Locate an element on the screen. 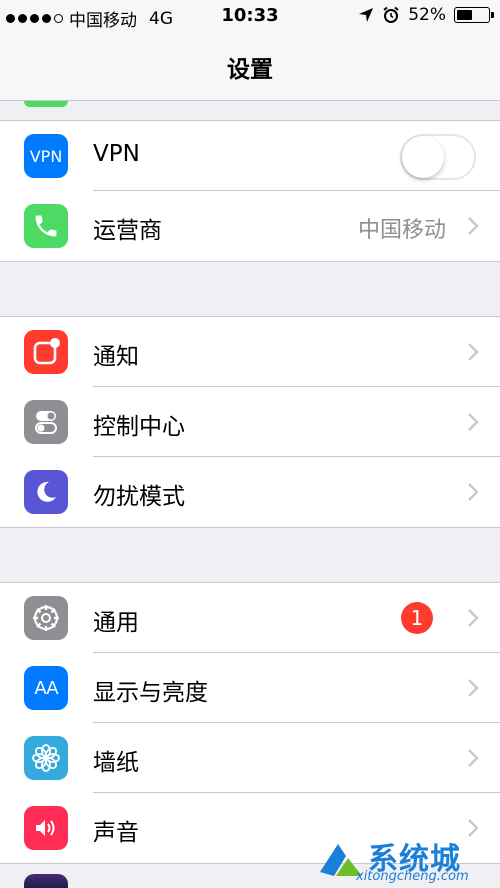 This screenshot has width=500, height=888. settings-row-carrier: 运营商 中国移动 is located at coordinates (250, 226).